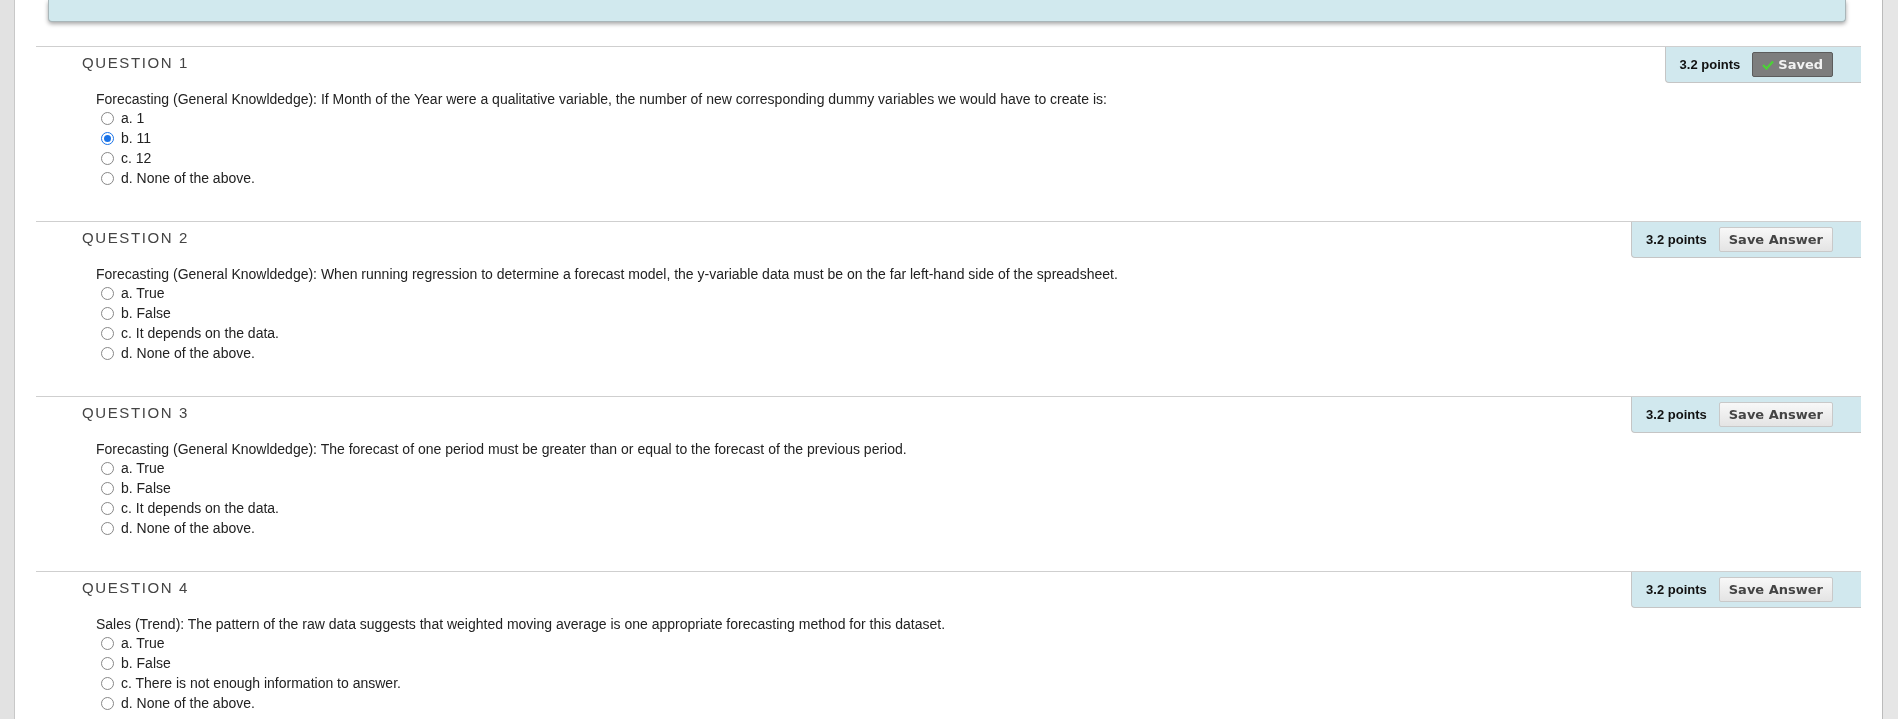 This screenshot has width=1898, height=719. I want to click on option-label: c. There is not enough information to answer., so click(261, 683).